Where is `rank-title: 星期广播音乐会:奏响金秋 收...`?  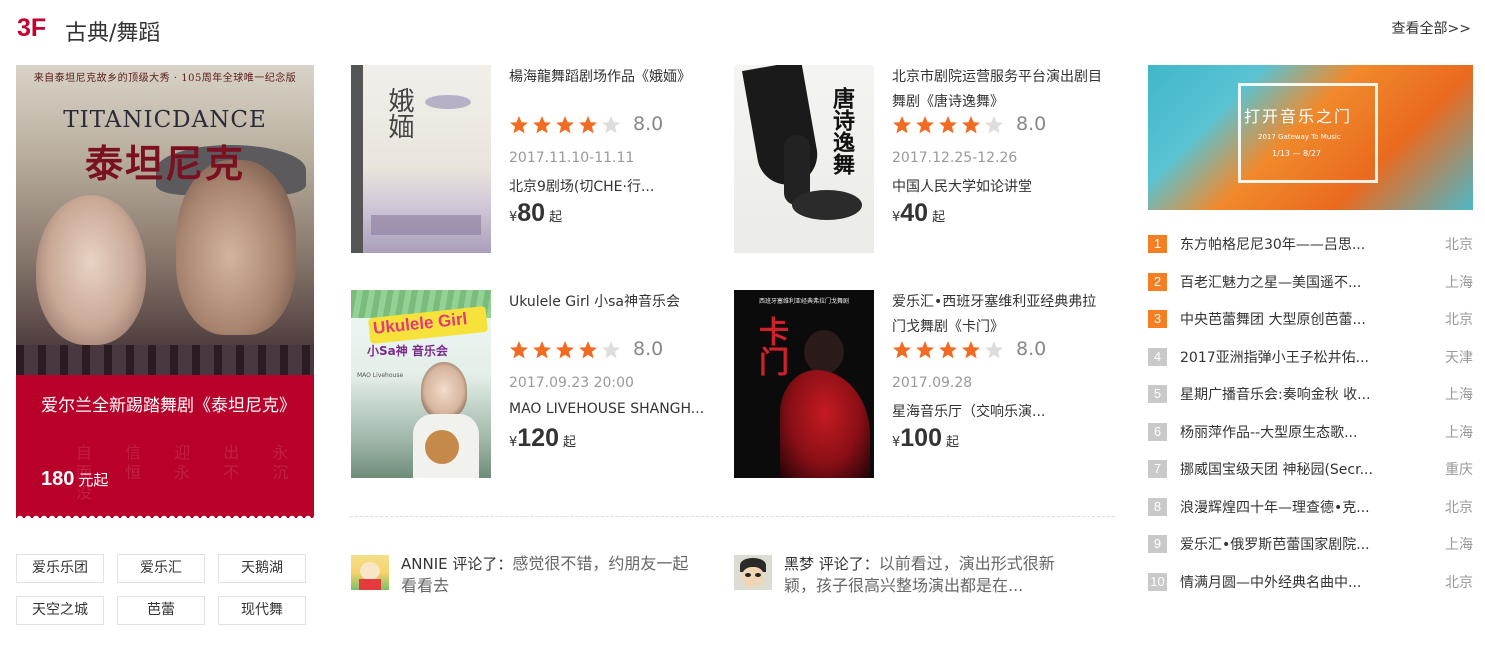 rank-title: 星期广播音乐会:奏响金秋 收... is located at coordinates (1285, 394).